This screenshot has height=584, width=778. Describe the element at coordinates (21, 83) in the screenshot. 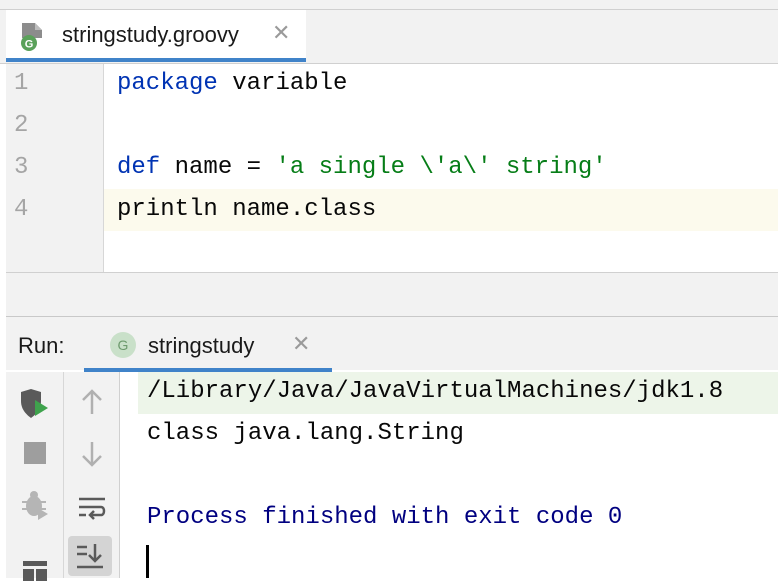

I see `line-number: 1` at that location.